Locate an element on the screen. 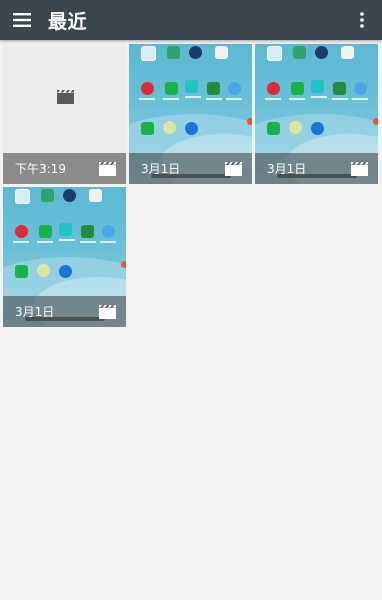 This screenshot has height=600, width=382. menu-button is located at coordinates (22, 20).